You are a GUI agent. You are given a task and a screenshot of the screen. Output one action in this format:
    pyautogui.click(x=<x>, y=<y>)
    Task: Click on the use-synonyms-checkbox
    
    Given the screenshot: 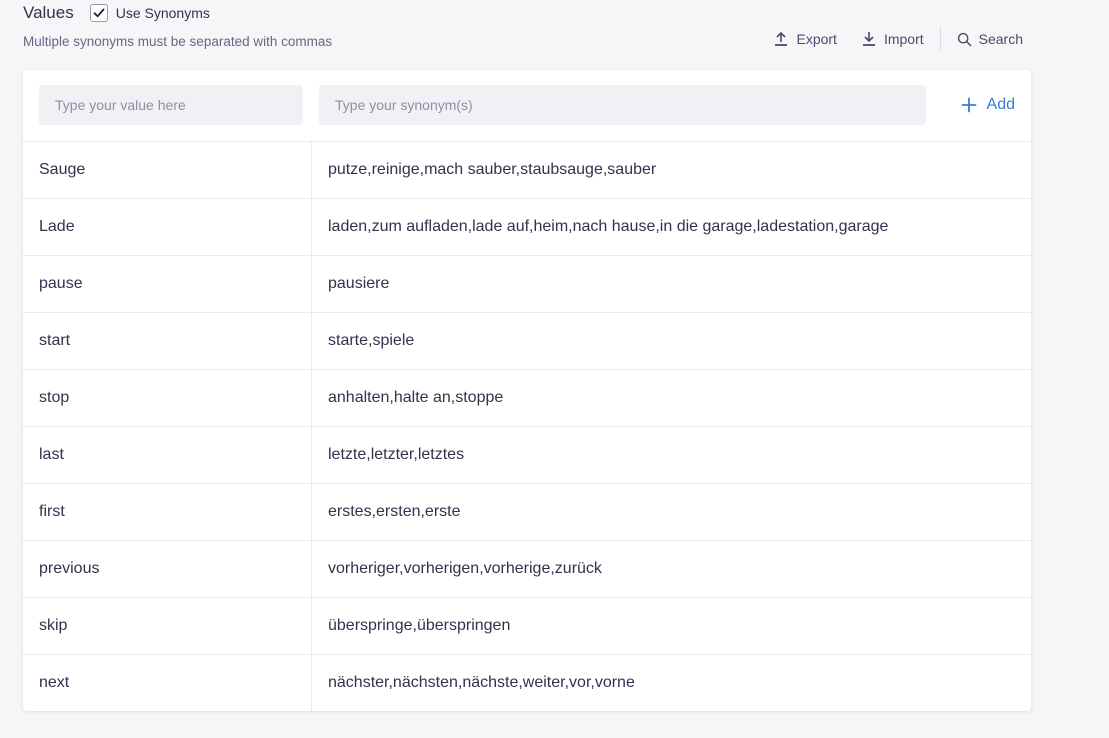 What is the action you would take?
    pyautogui.click(x=98, y=13)
    